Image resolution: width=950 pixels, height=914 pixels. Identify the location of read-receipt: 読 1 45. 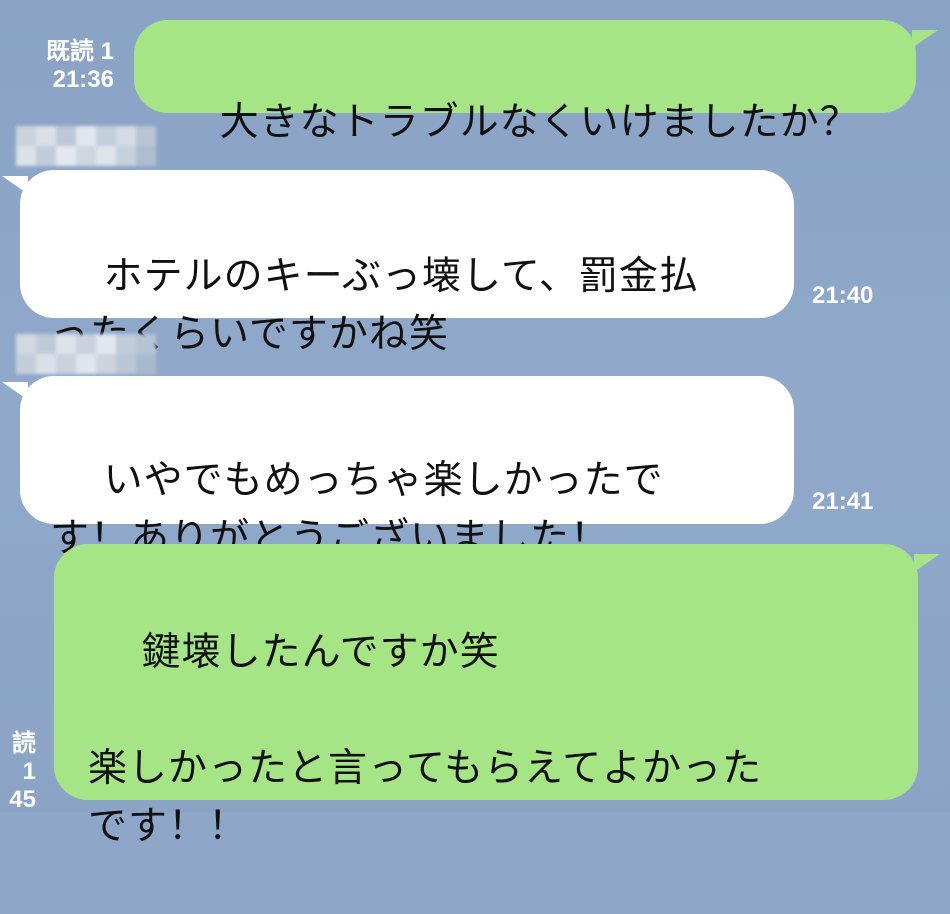
(18, 772).